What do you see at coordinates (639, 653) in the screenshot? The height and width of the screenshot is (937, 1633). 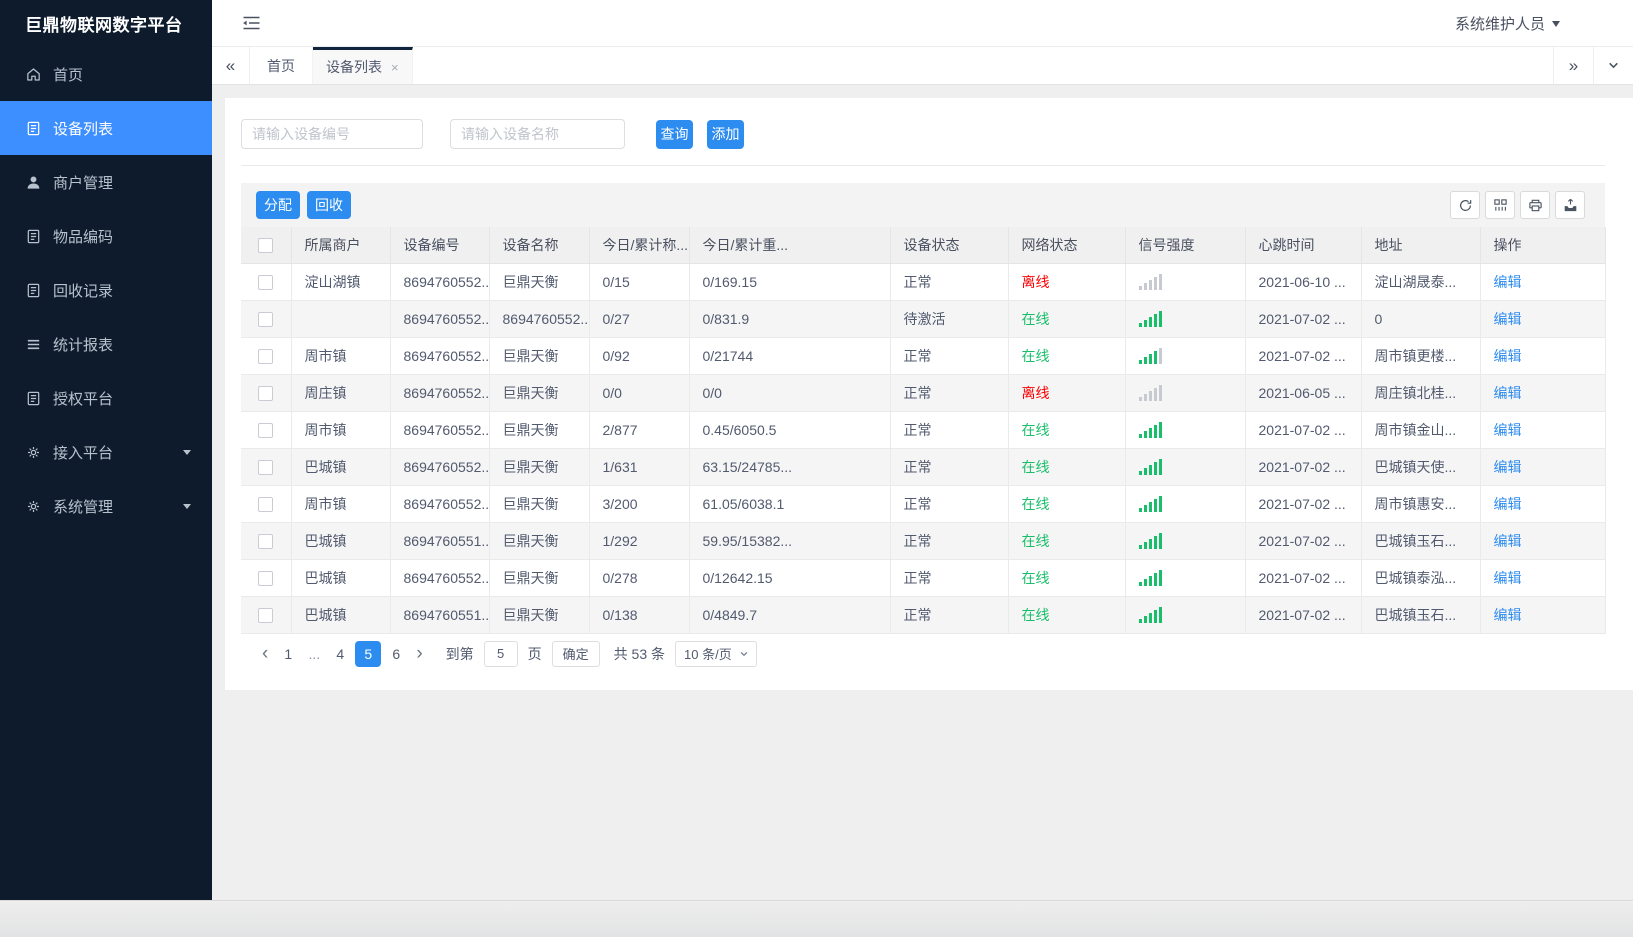 I see `total-count-label: 共 53 条` at bounding box center [639, 653].